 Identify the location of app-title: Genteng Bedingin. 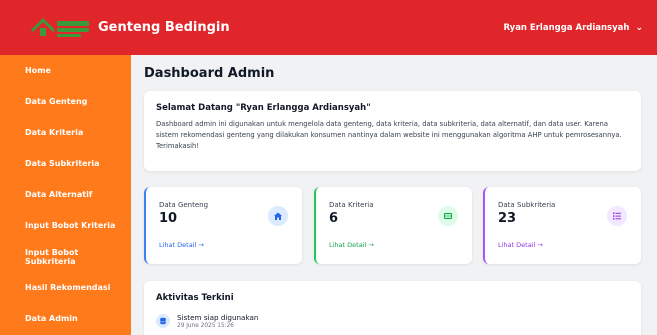
(164, 27).